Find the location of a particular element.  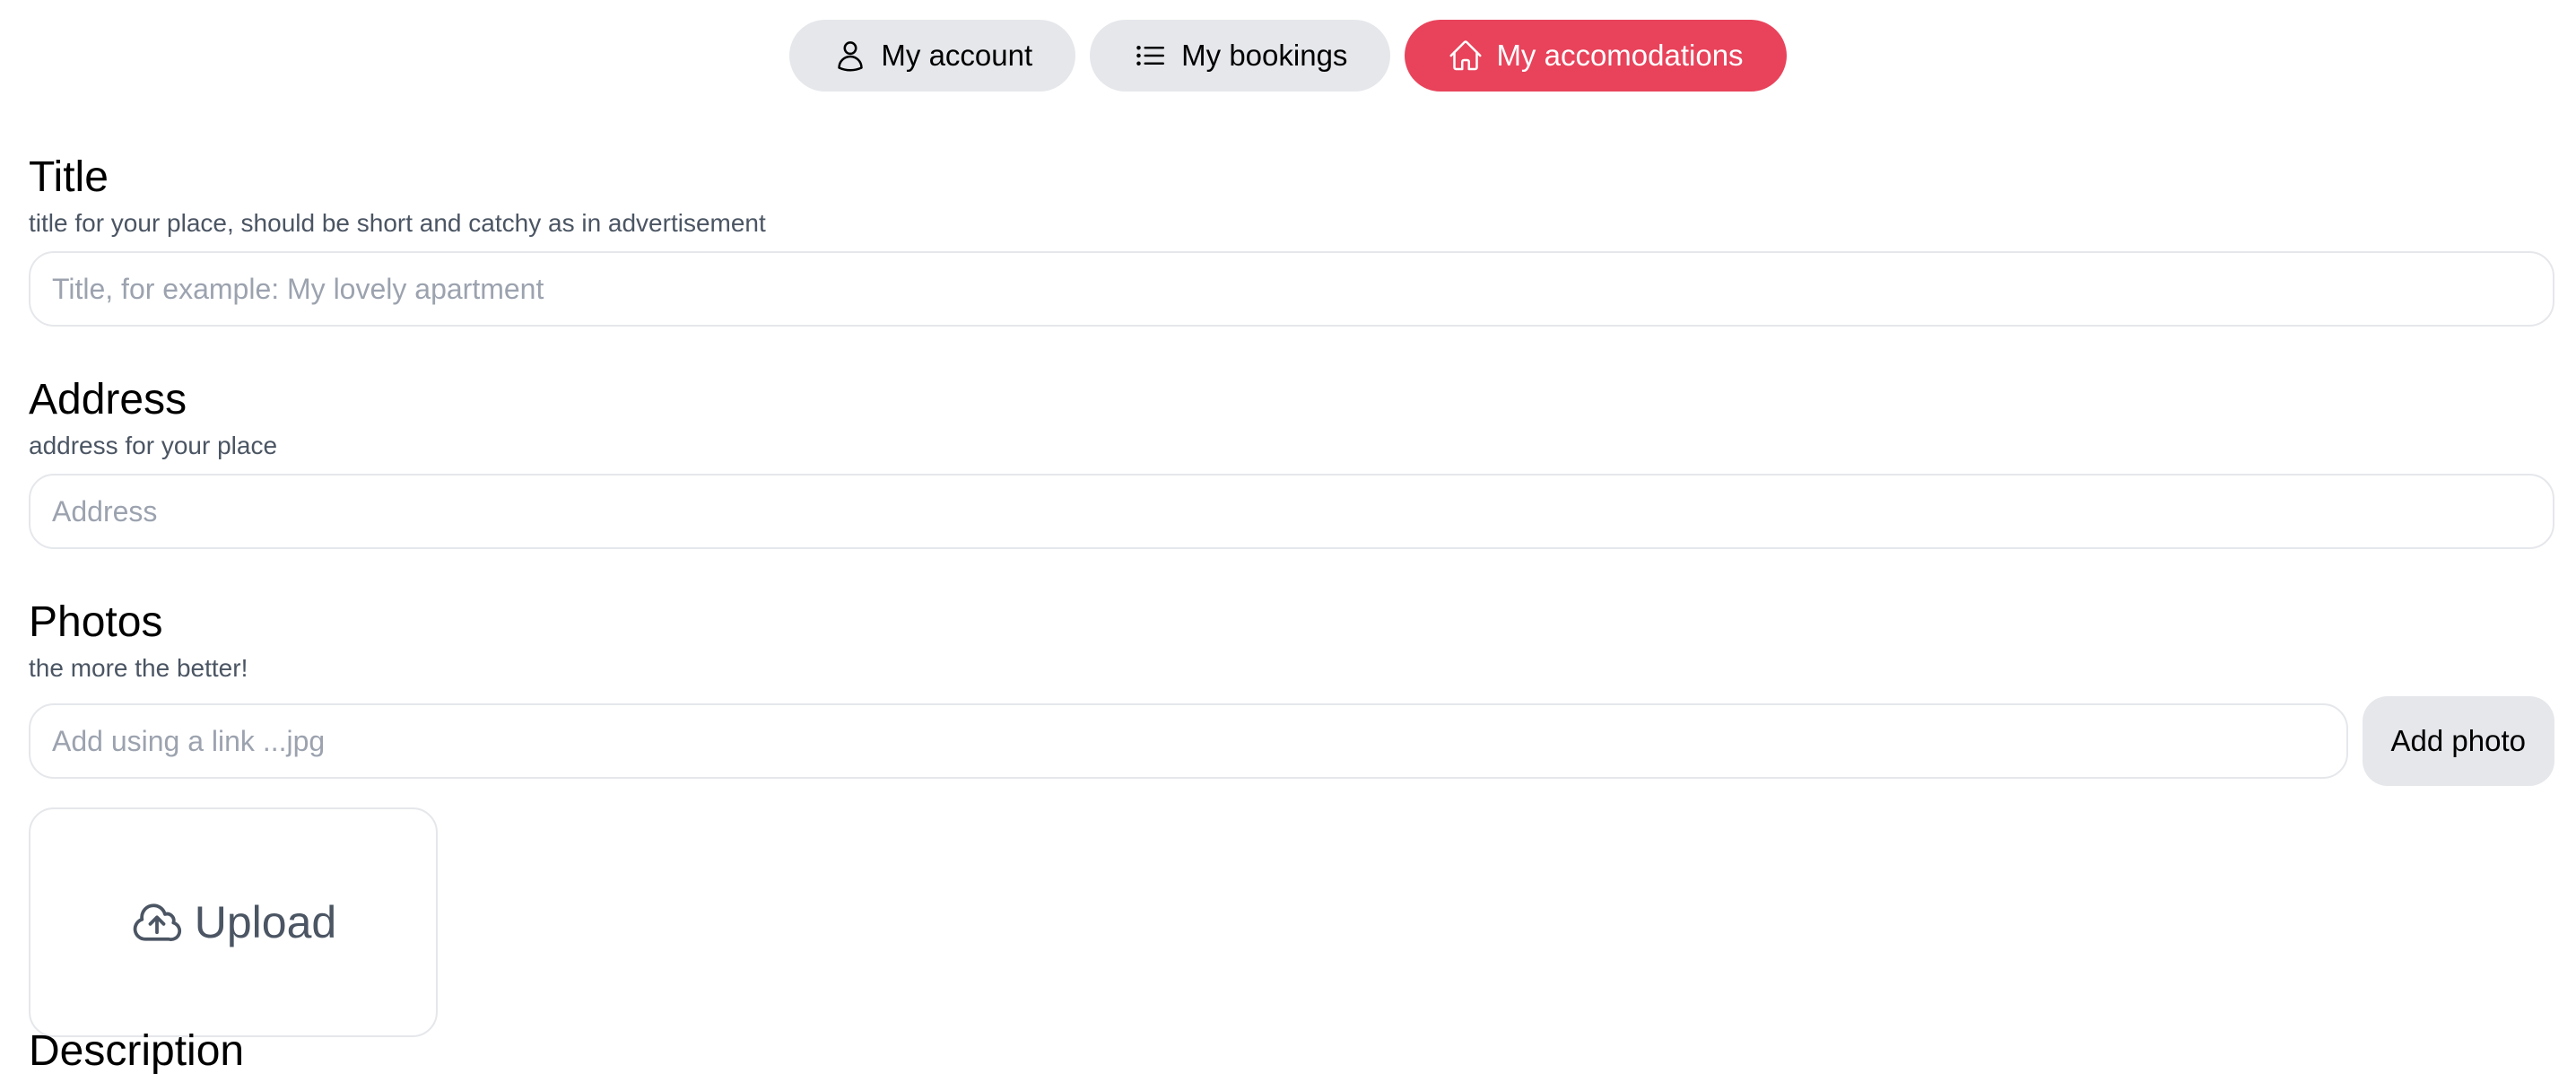

nav-my-bookings-button: My bookings is located at coordinates (1240, 56).